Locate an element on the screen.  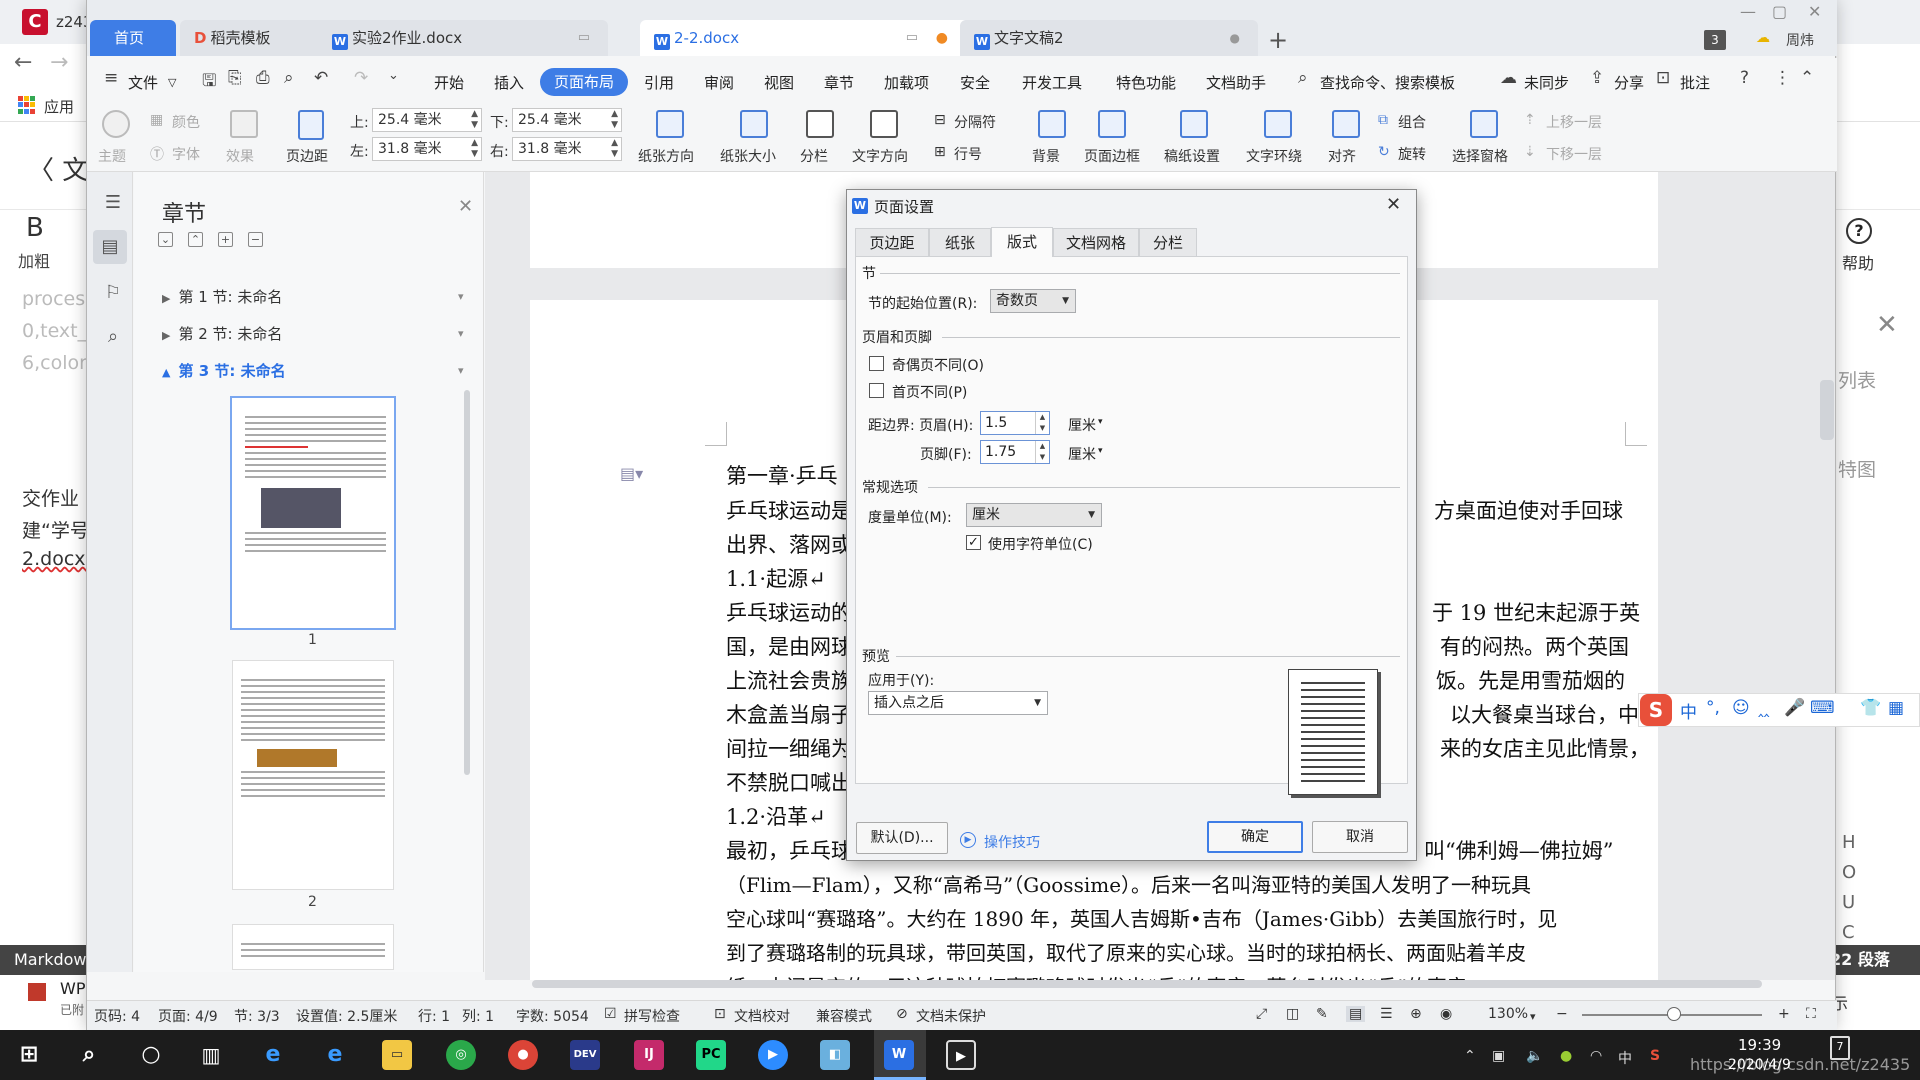
text-direction-icon is located at coordinates (884, 124).